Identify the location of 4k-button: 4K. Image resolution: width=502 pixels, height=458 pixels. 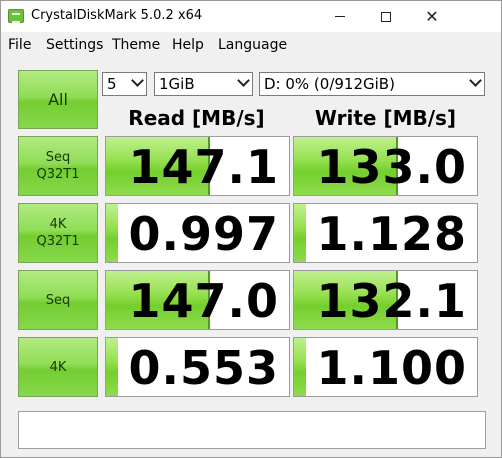
(58, 367).